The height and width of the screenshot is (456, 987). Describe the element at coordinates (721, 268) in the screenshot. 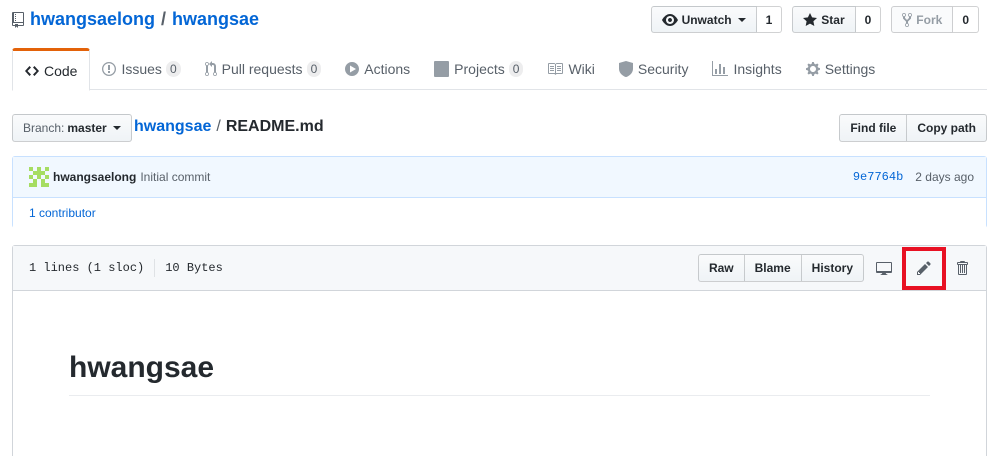

I see `raw-button: Raw` at that location.